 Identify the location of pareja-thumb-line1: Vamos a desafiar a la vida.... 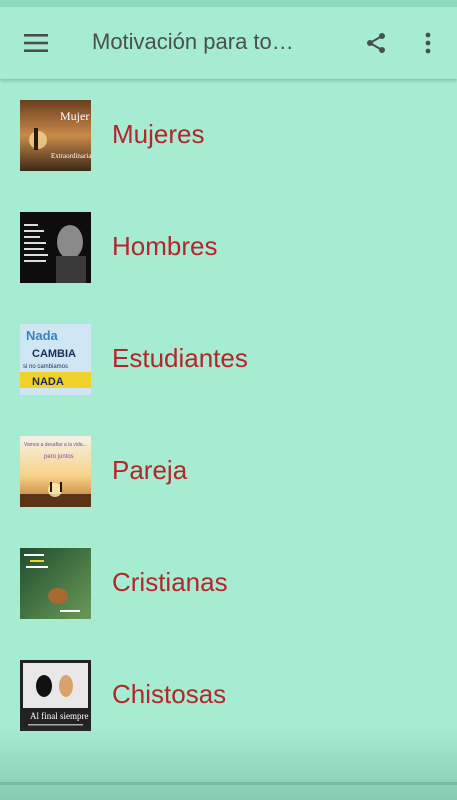
(55, 445).